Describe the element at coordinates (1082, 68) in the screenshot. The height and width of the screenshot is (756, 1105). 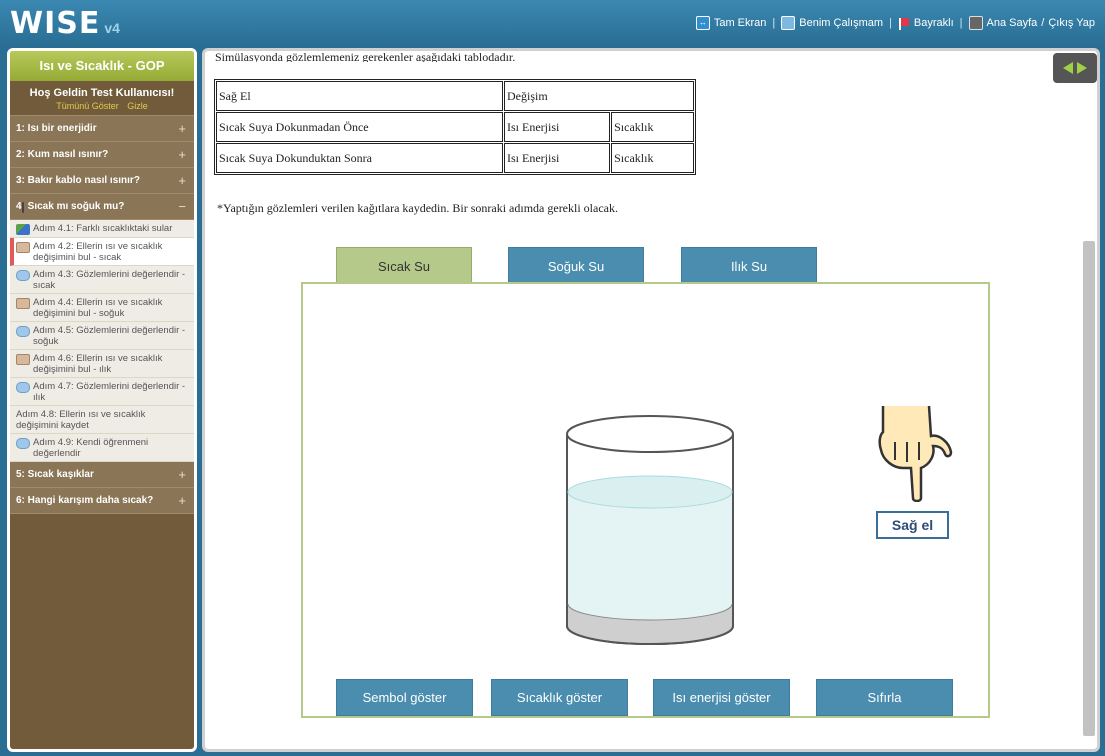
I see `next-step-icon` at that location.